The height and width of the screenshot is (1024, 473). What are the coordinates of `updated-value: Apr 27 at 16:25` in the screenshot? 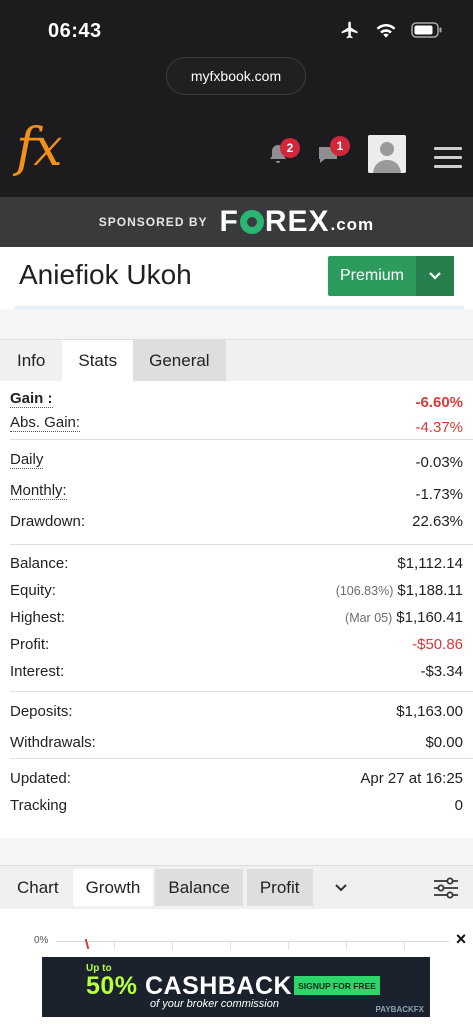 It's located at (411, 778).